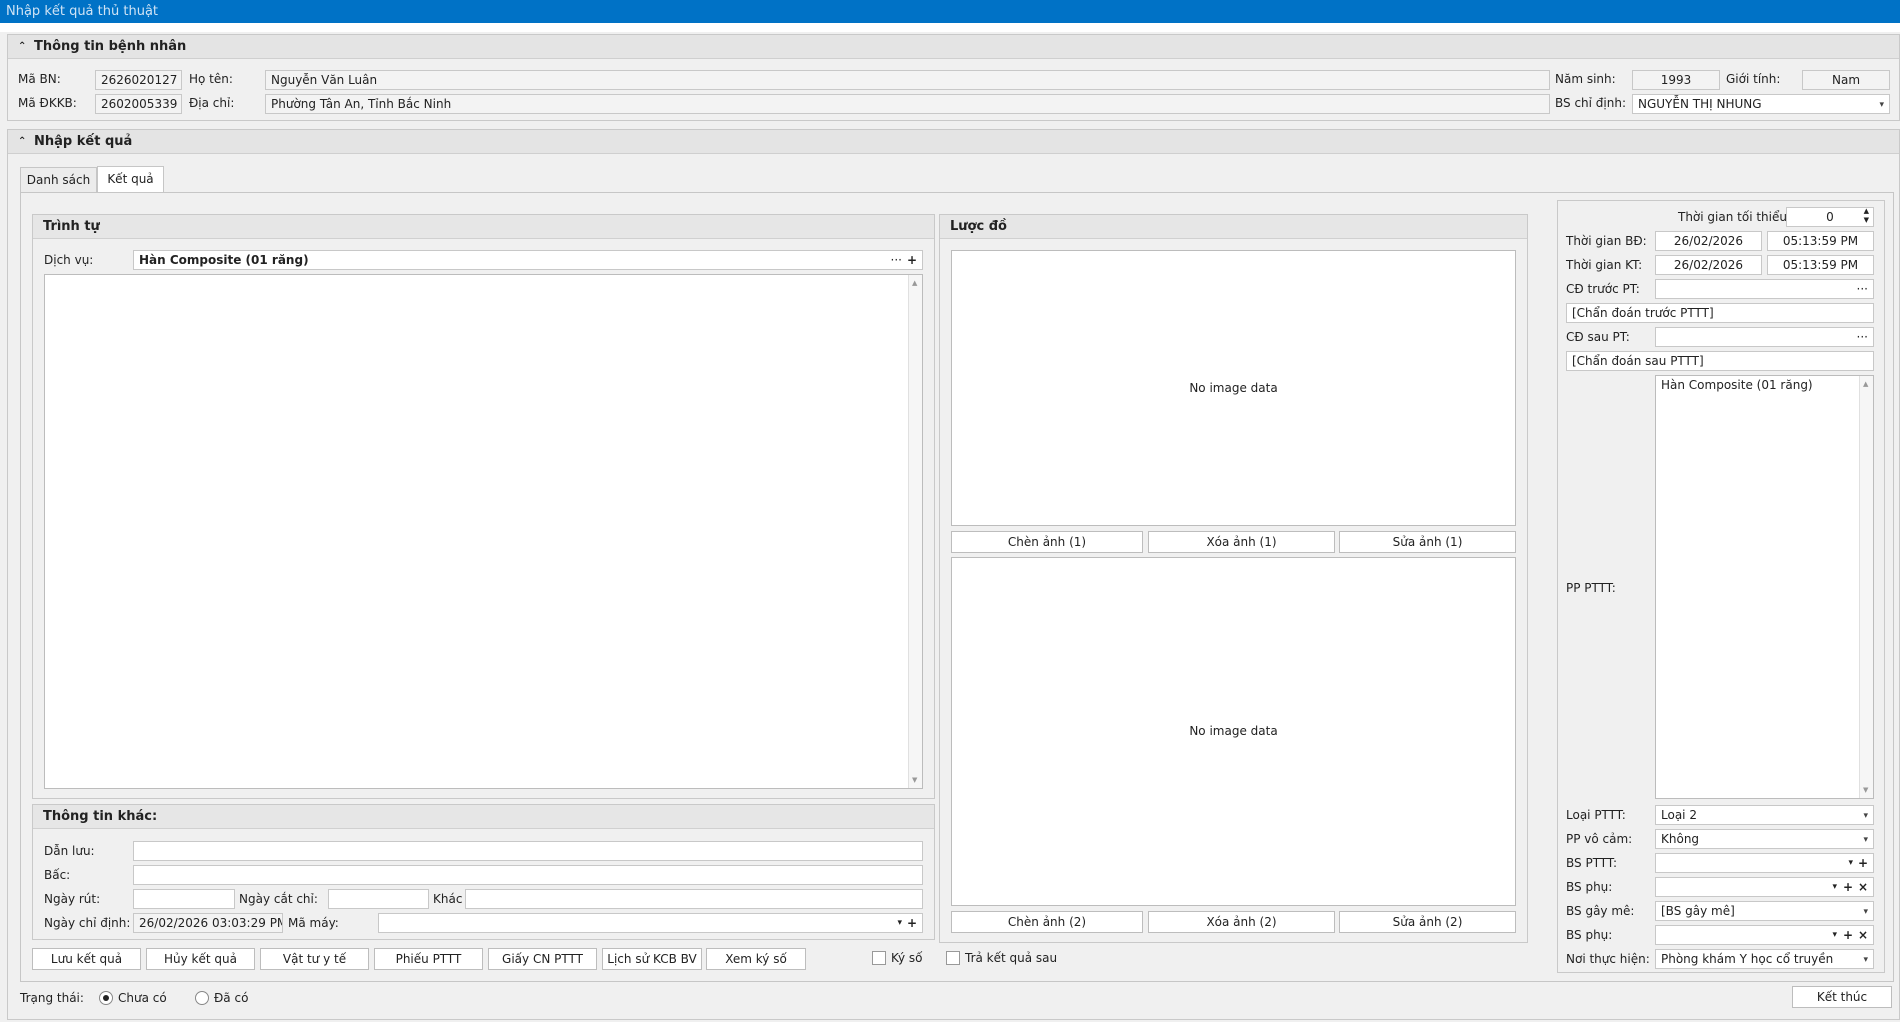  I want to click on status-label: Trạng thái:, so click(52, 998).